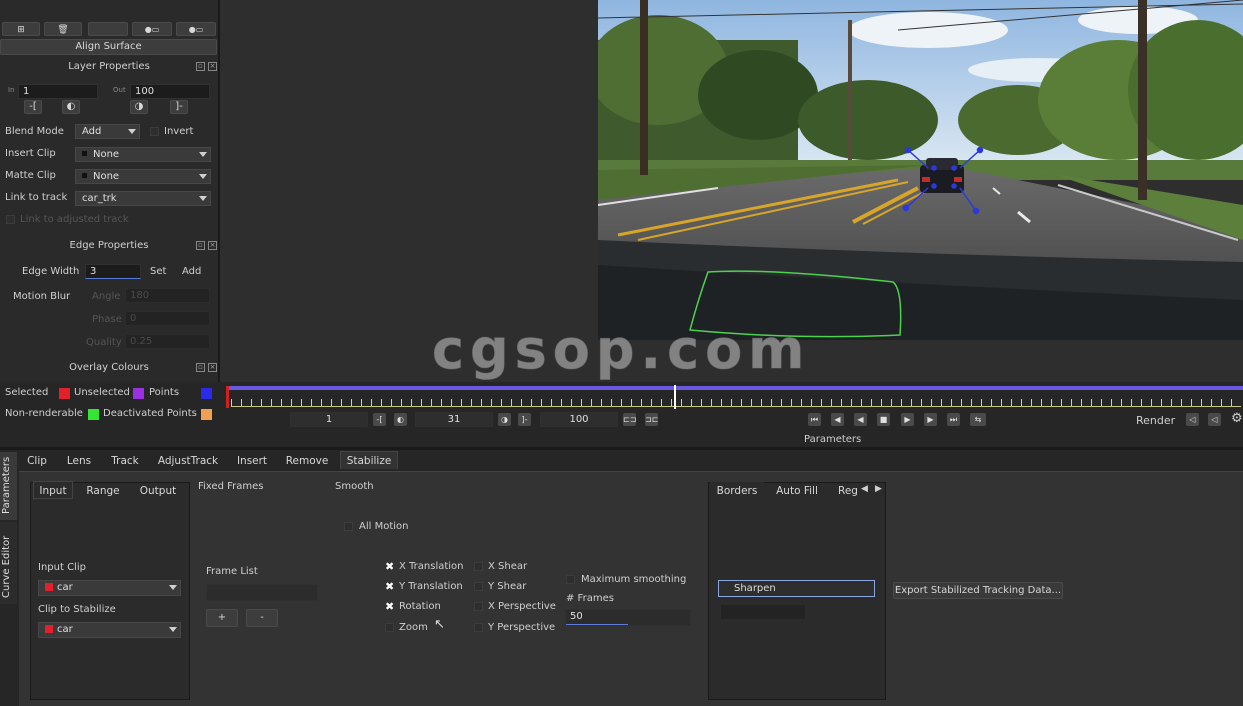 The image size is (1243, 706). I want to click on x-translation-checkbox: ✖, so click(389, 566).